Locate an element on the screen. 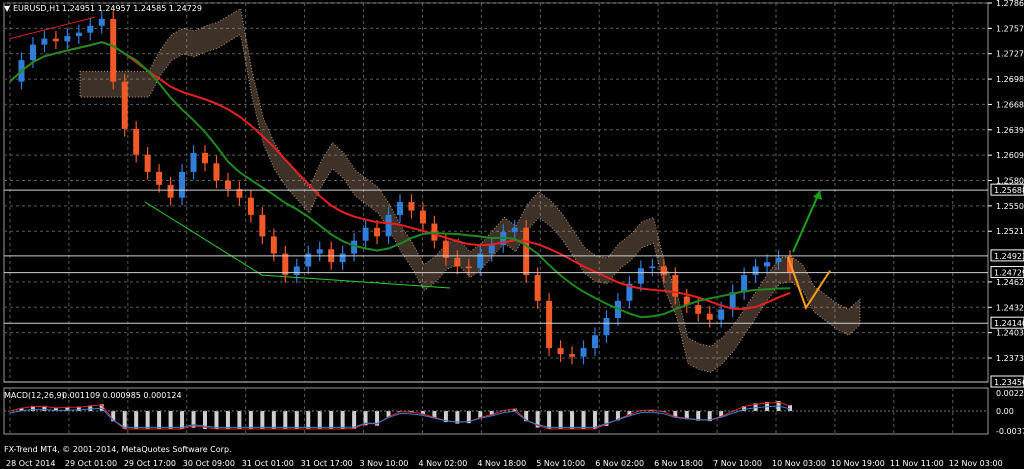 Image resolution: width=1024 pixels, height=469 pixels. macd-signal-line is located at coordinates (400, 415).